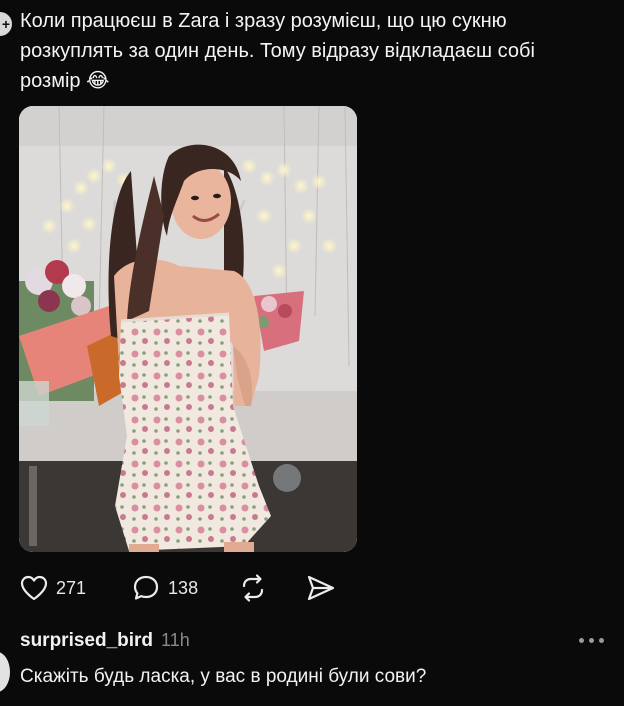  Describe the element at coordinates (165, 588) in the screenshot. I see `comment-button: 138` at that location.